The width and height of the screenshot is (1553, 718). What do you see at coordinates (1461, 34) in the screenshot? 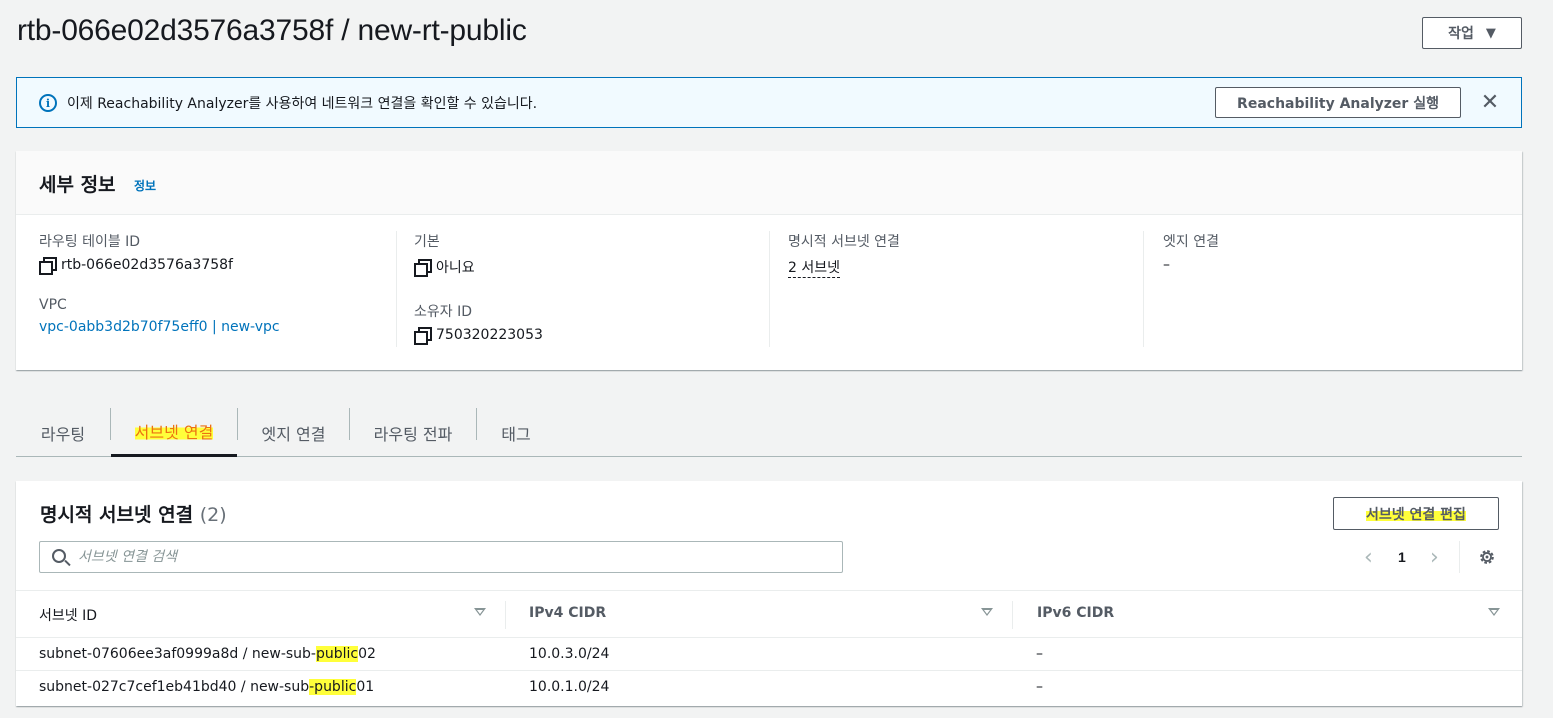
I see `actions-button-label: 작업` at bounding box center [1461, 34].